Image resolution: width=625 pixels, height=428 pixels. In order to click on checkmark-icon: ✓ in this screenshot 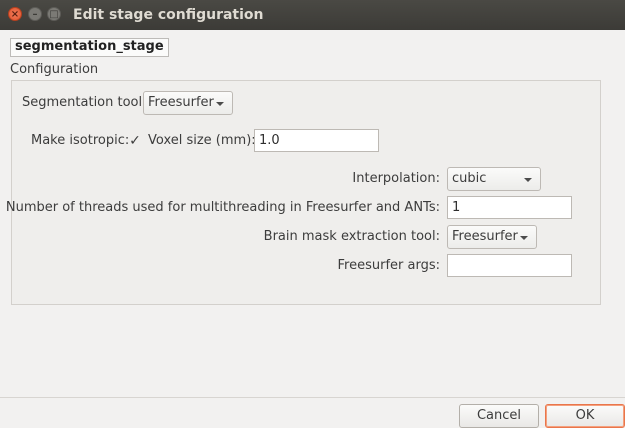, I will do `click(135, 141)`.